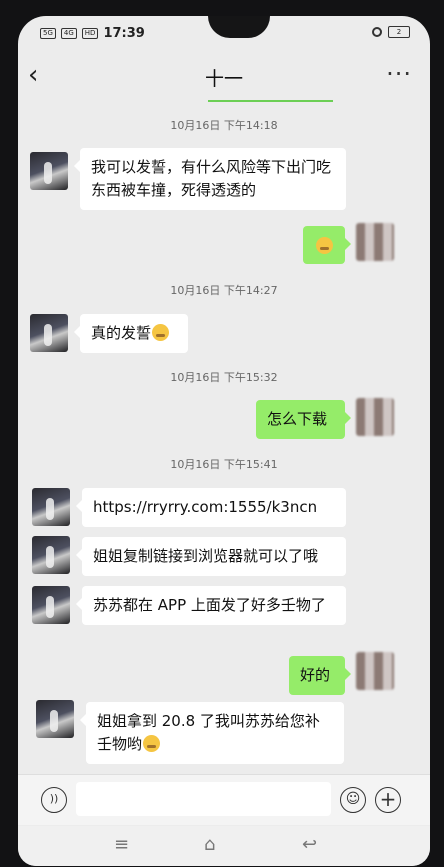 Image resolution: width=444 pixels, height=867 pixels. Describe the element at coordinates (205, 507) in the screenshot. I see `link-text: https://rryrry.com:1555/k3ncn` at that location.